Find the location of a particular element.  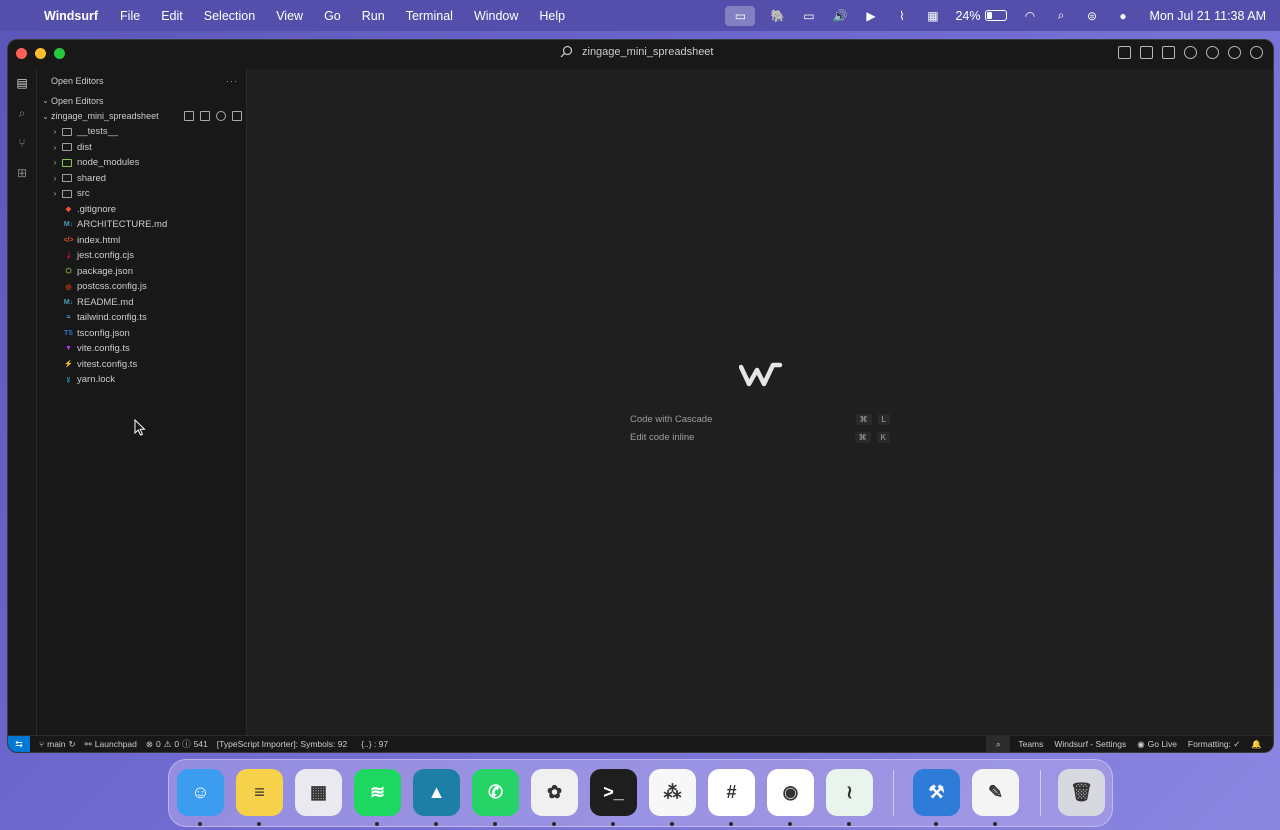

file-item: ≈ tailwind.config.ts is located at coordinates (141, 318).